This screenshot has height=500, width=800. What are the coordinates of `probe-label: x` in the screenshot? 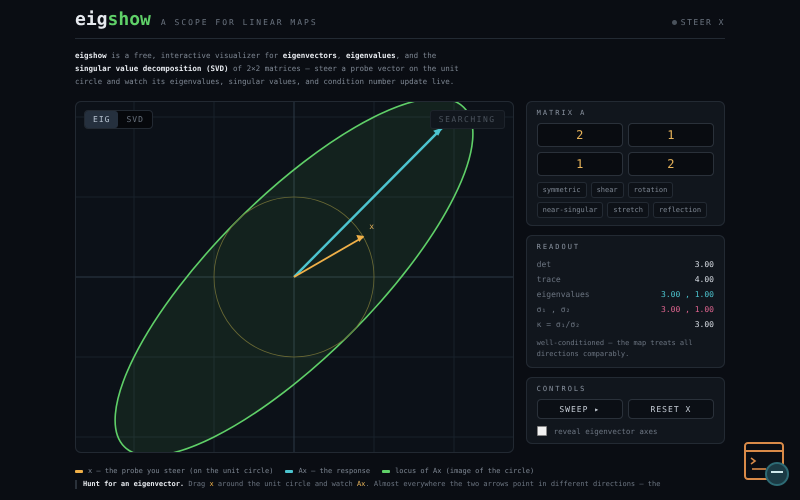 It's located at (371, 226).